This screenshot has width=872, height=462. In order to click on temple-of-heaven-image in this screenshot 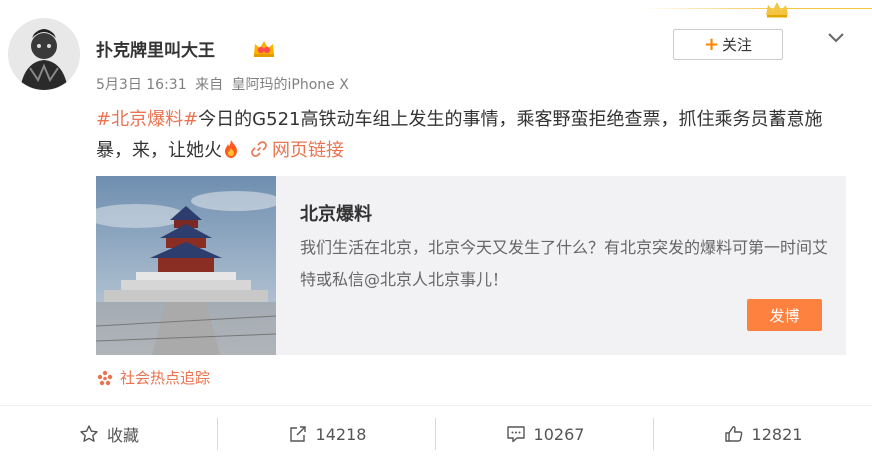, I will do `click(186, 265)`.